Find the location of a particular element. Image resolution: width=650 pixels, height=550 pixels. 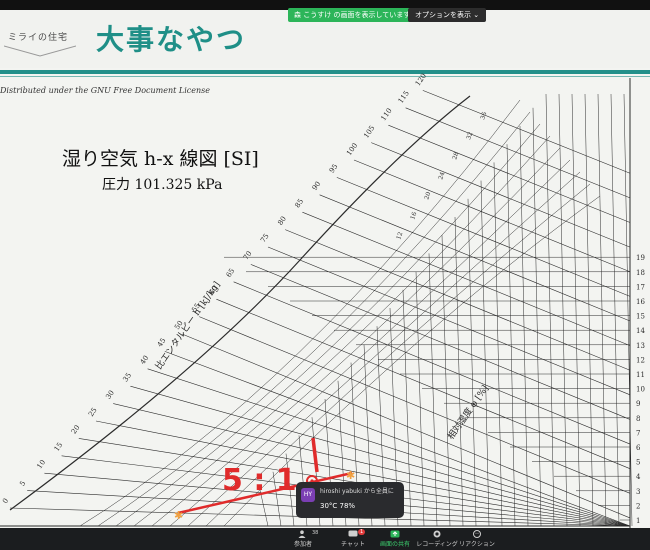

humidity-tick-label: 9 is located at coordinates (638, 404).